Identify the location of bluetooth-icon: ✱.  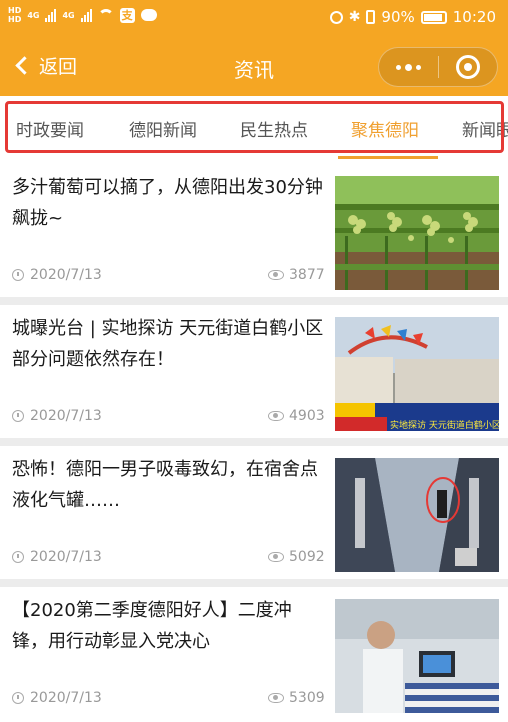
(354, 17).